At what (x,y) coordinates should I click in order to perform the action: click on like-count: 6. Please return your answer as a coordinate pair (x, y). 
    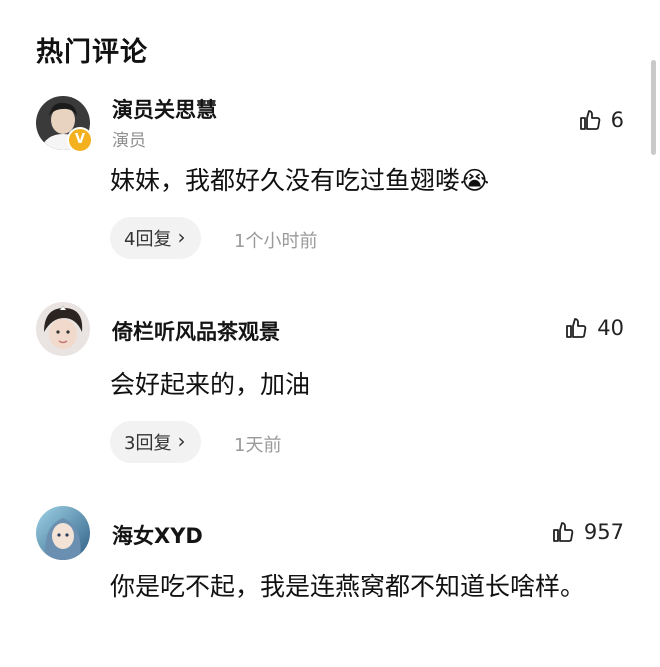
    Looking at the image, I should click on (617, 120).